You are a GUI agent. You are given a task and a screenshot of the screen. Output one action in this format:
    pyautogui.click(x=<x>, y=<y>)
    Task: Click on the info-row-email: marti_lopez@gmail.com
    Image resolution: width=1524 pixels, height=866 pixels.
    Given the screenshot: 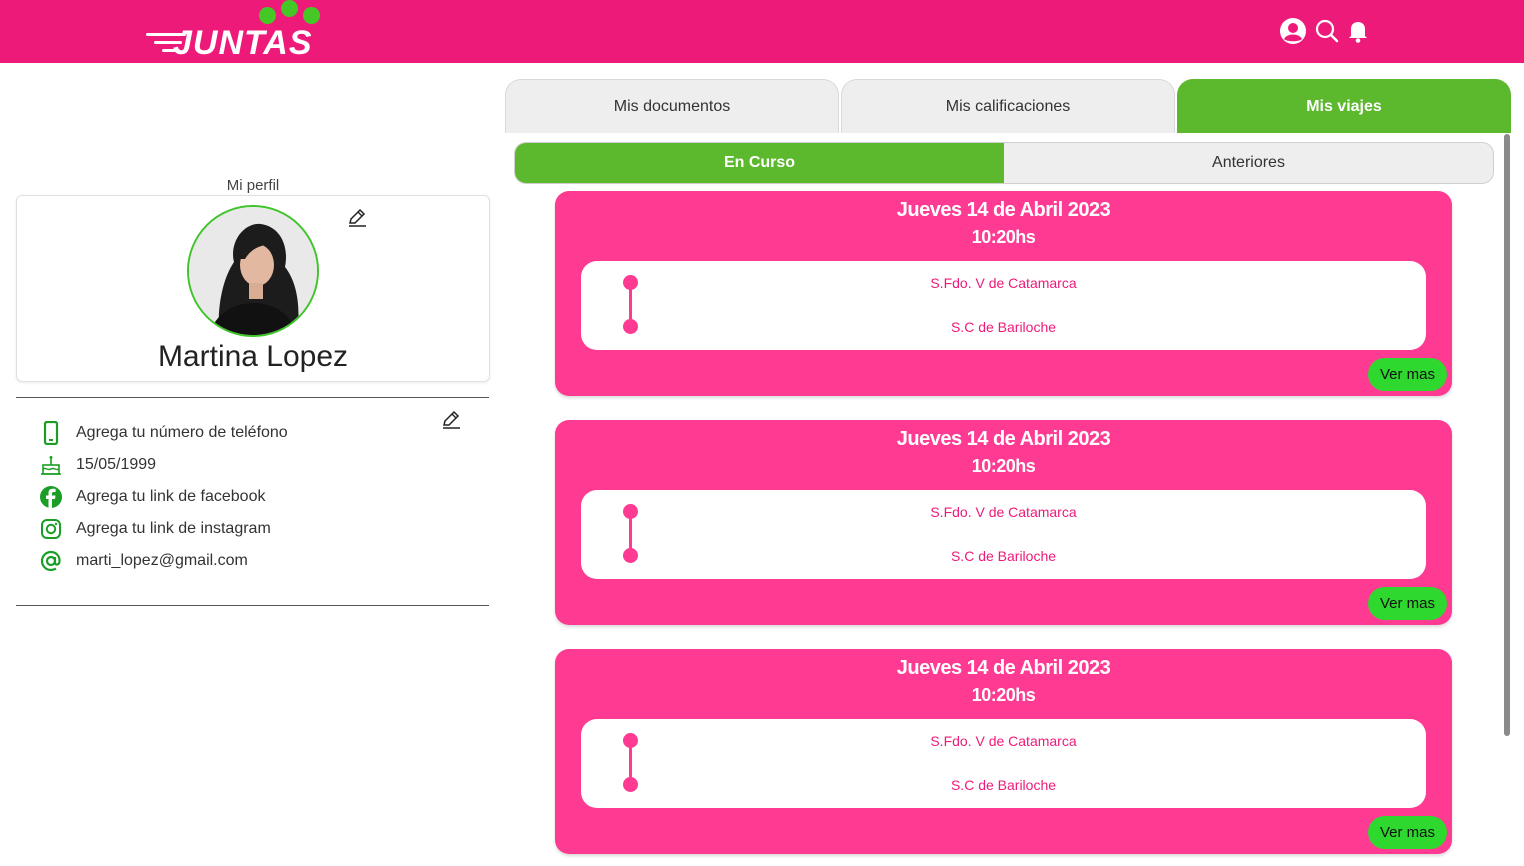 What is the action you would take?
    pyautogui.click(x=143, y=561)
    